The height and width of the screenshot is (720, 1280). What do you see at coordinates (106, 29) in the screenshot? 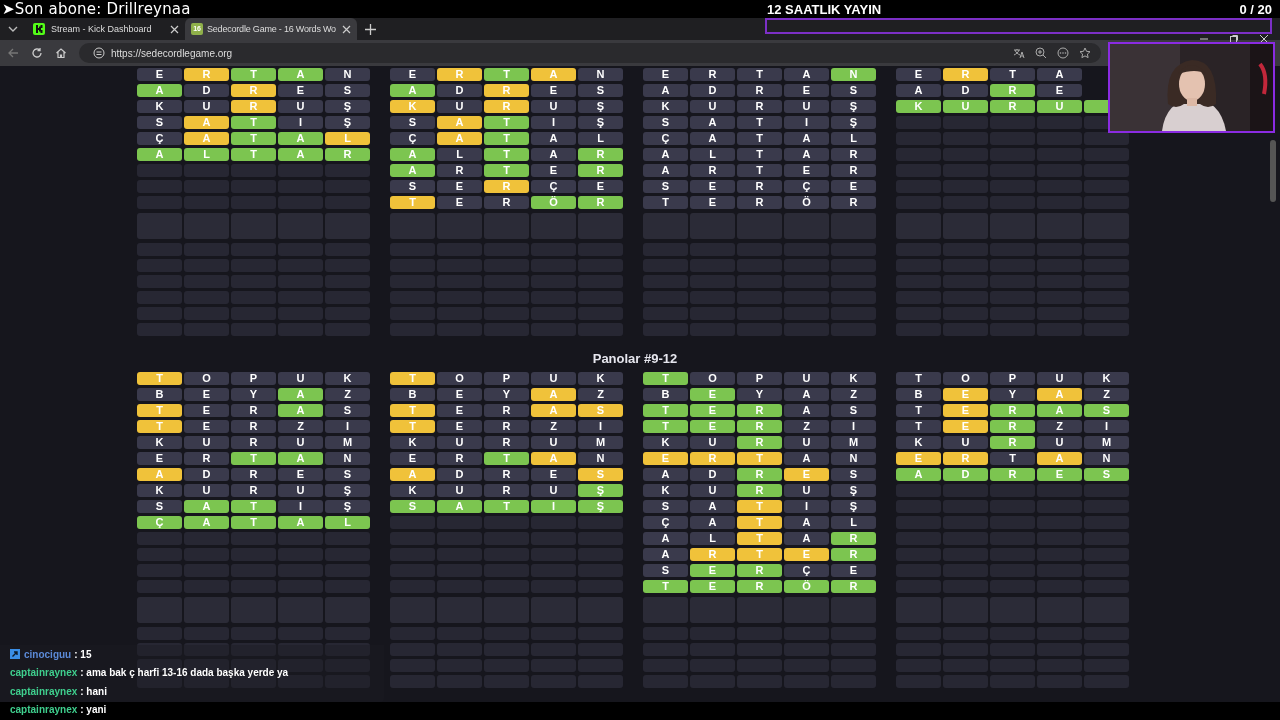
I see `browser-tab: Stream - Kick Dashboard` at bounding box center [106, 29].